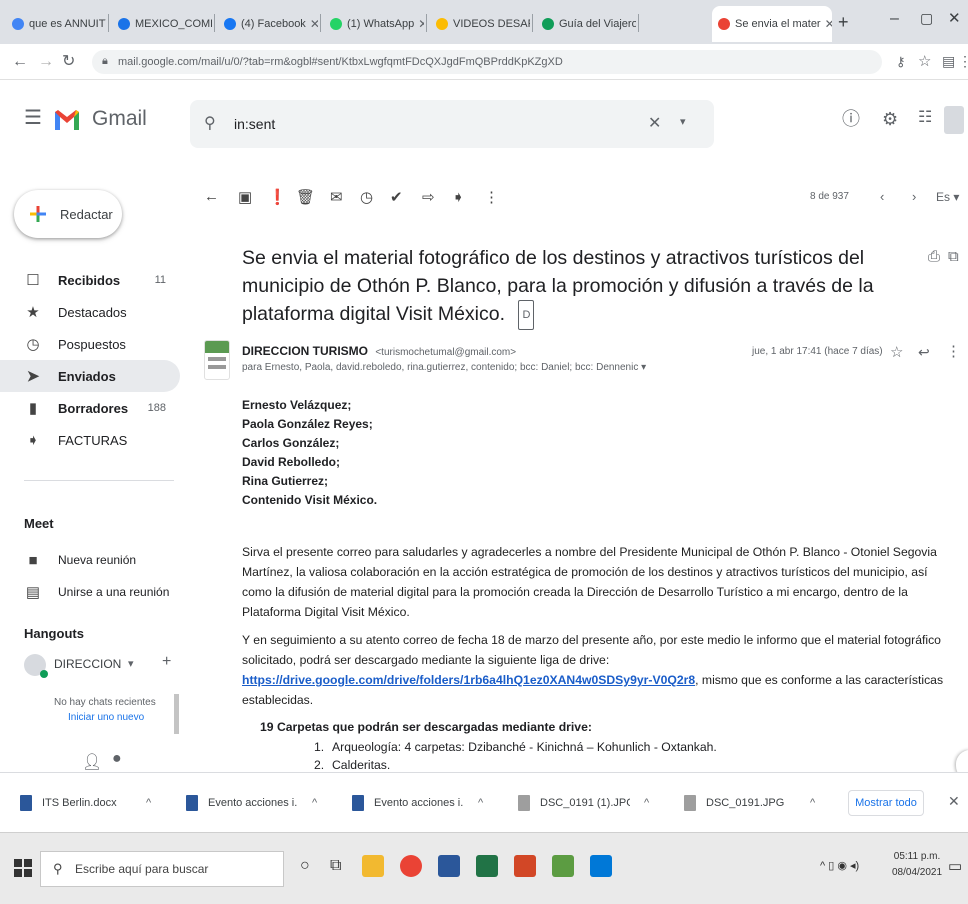 Image resolution: width=968 pixels, height=904 pixels. I want to click on archive-icon: ▣, so click(245, 197).